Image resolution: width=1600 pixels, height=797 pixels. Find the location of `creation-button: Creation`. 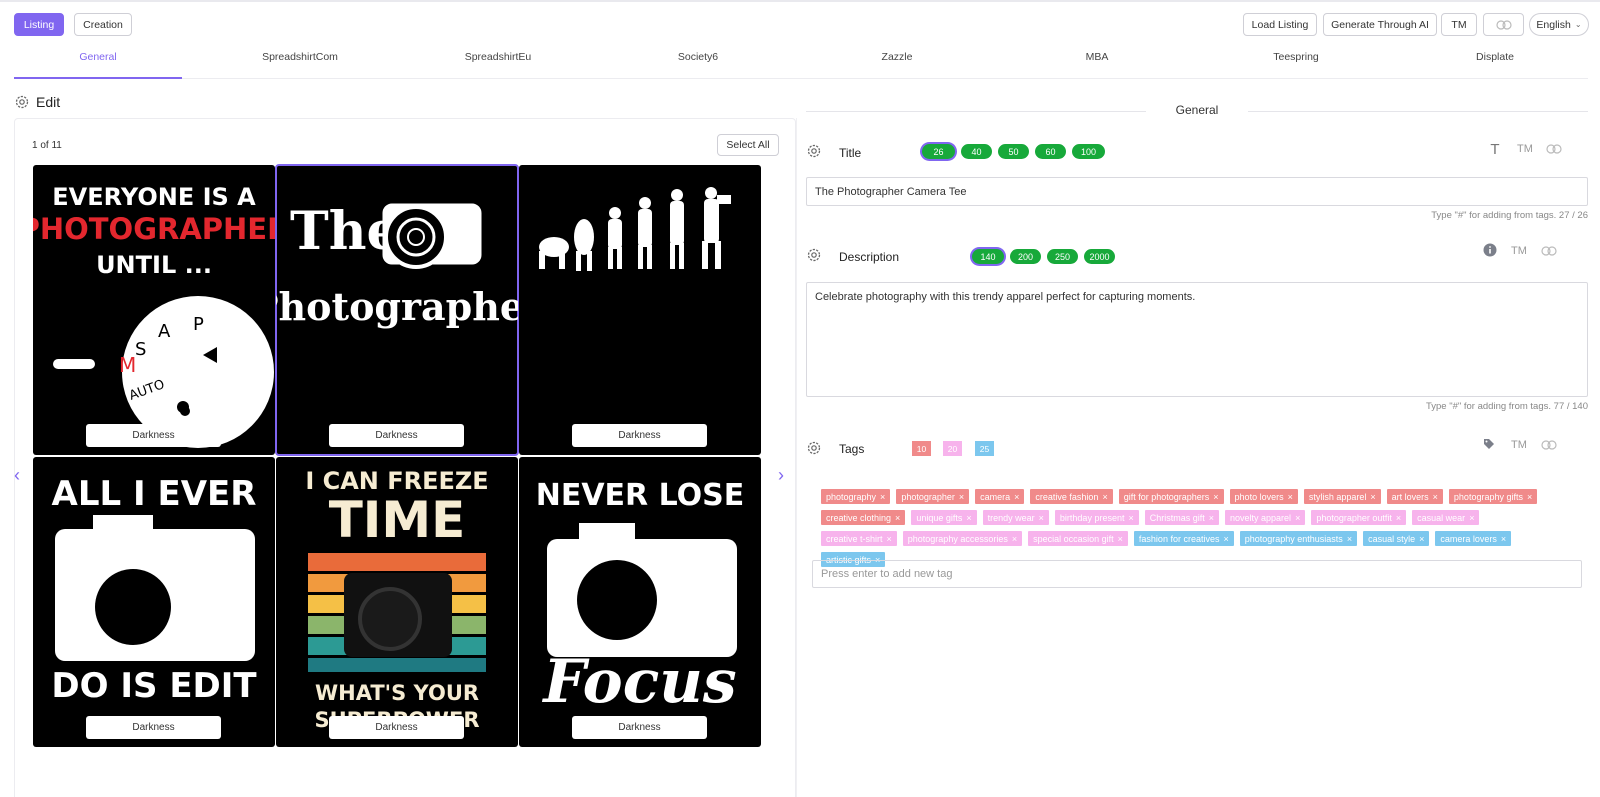

creation-button: Creation is located at coordinates (103, 24).